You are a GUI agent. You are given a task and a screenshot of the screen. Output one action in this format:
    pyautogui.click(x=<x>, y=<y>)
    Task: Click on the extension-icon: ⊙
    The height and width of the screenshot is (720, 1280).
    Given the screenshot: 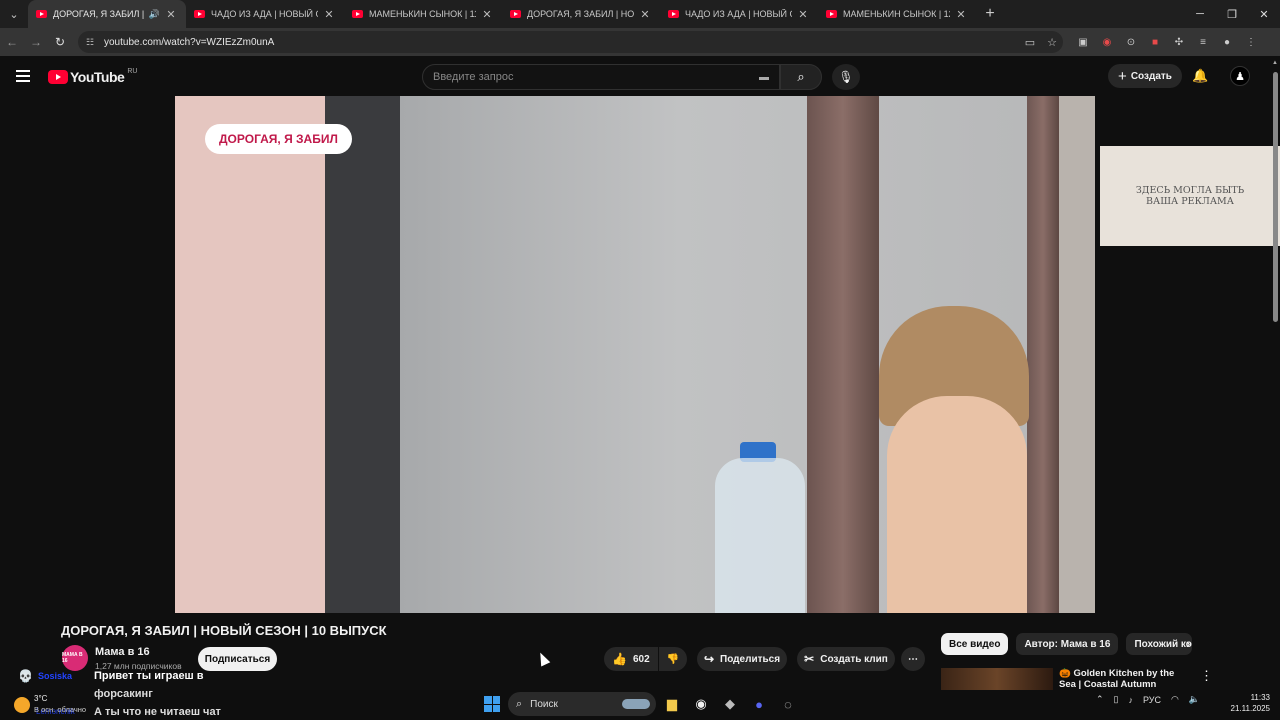 What is the action you would take?
    pyautogui.click(x=1131, y=42)
    